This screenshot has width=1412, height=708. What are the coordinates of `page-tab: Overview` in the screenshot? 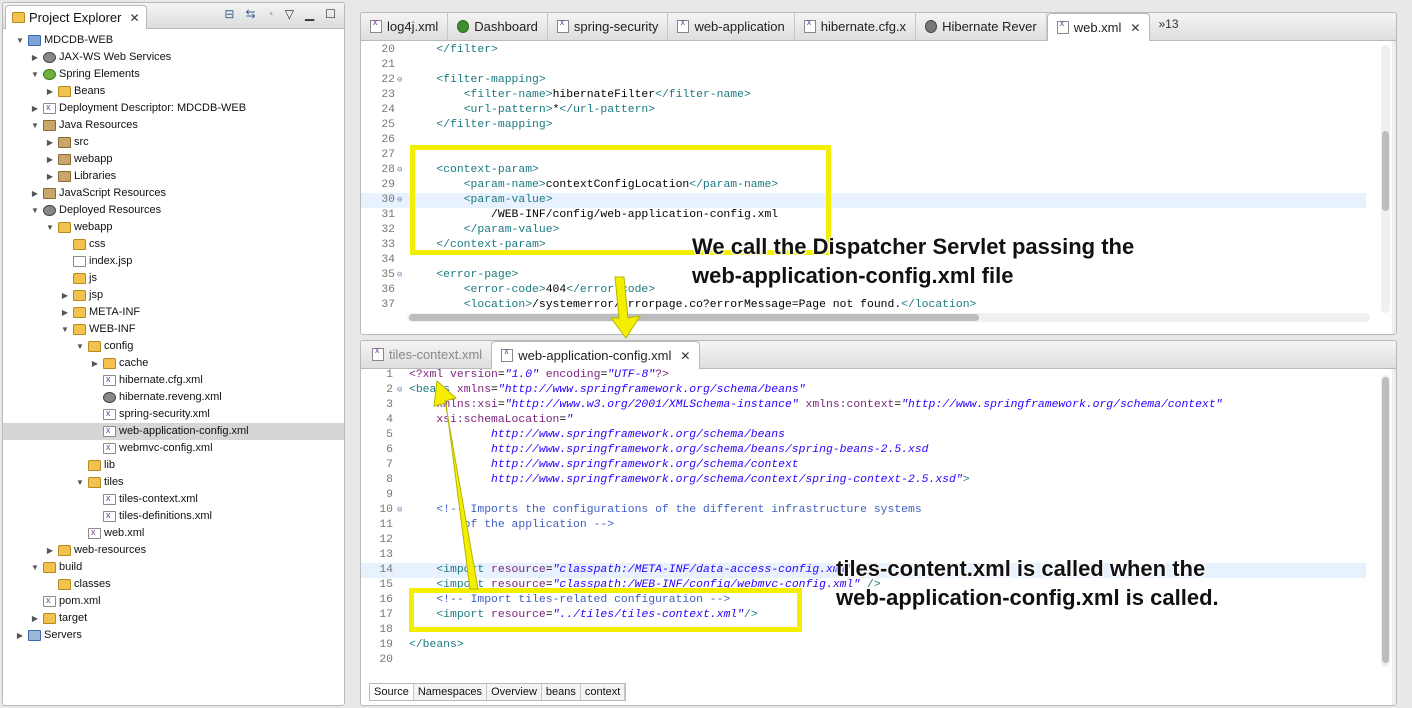 It's located at (514, 692).